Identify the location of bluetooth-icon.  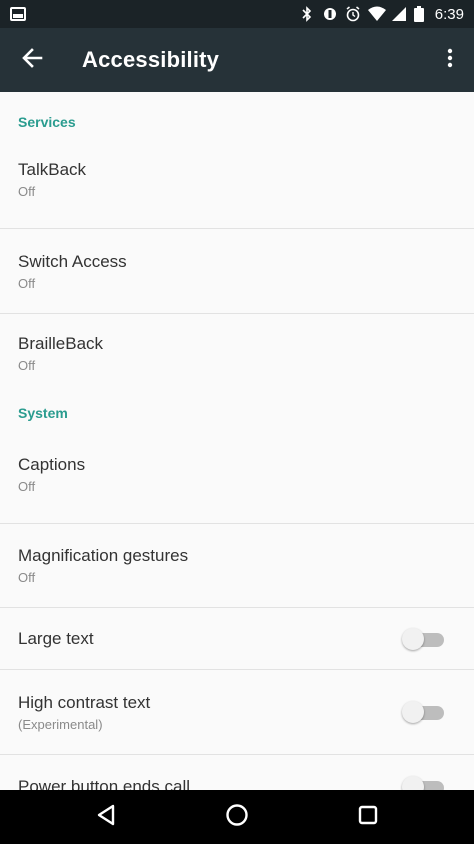
(307, 14).